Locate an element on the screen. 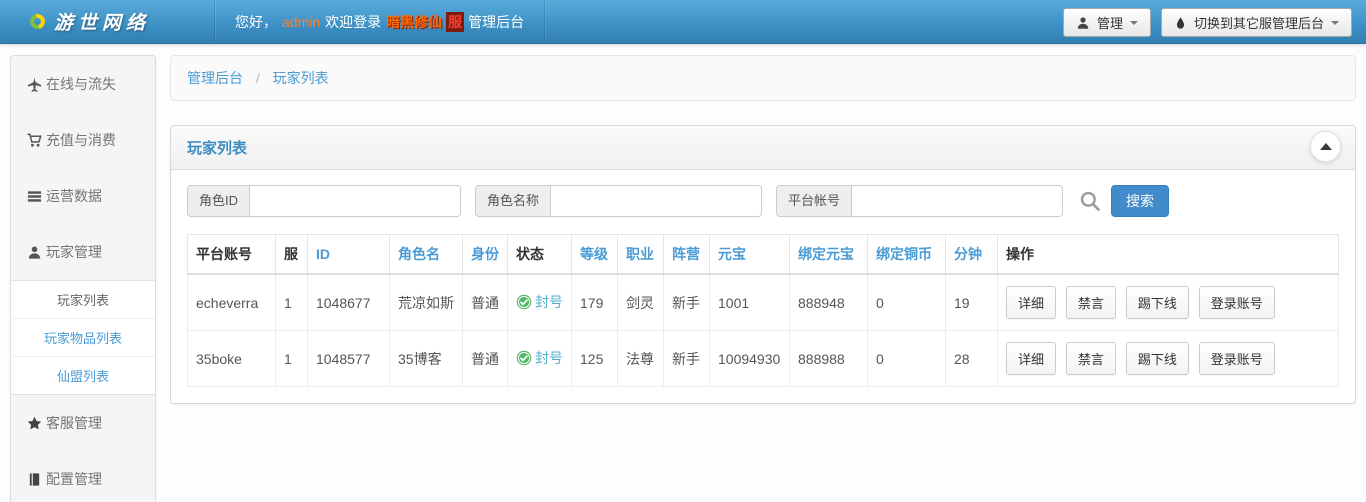 The width and height of the screenshot is (1366, 502). magnifier-icon is located at coordinates (1090, 201).